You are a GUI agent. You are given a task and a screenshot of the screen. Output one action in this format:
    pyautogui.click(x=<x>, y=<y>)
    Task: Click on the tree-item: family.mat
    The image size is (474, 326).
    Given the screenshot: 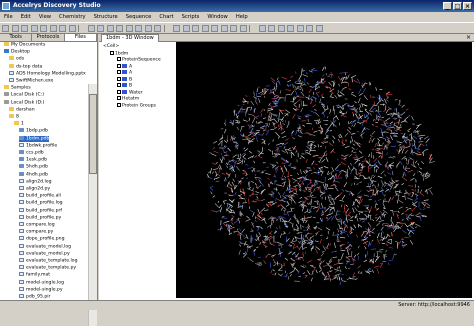 What is the action you would take?
    pyautogui.click(x=34, y=275)
    